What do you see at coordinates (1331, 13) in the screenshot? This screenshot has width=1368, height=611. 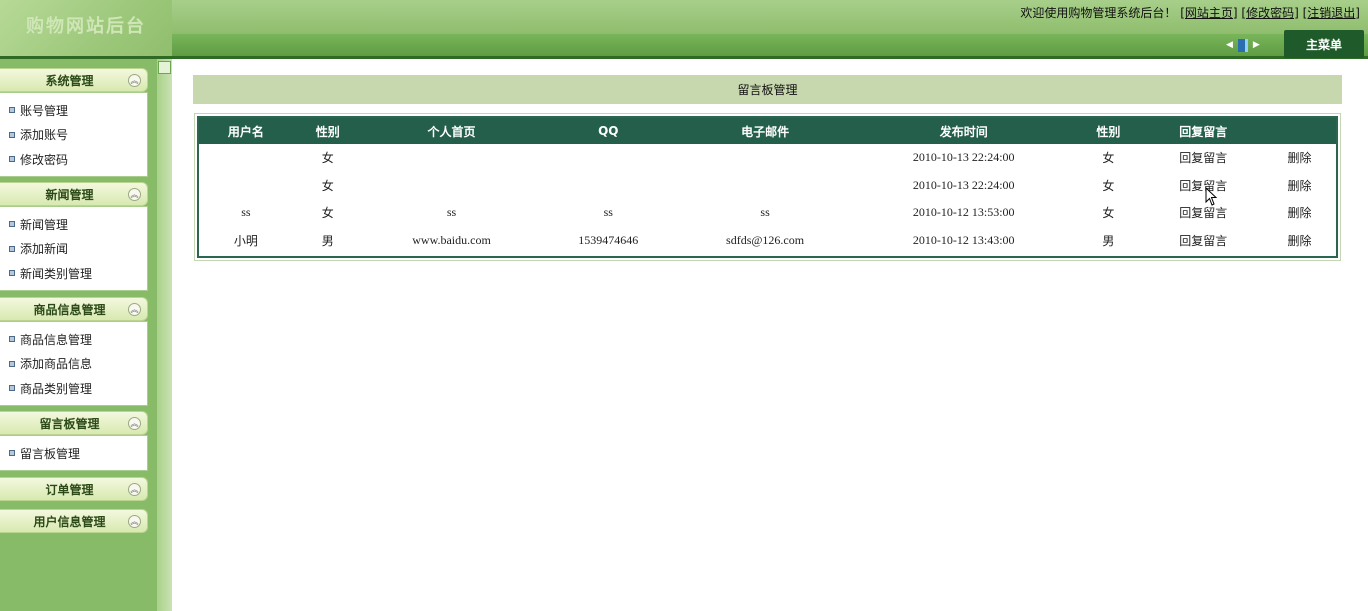 I see `logout-link: [注销退出]` at bounding box center [1331, 13].